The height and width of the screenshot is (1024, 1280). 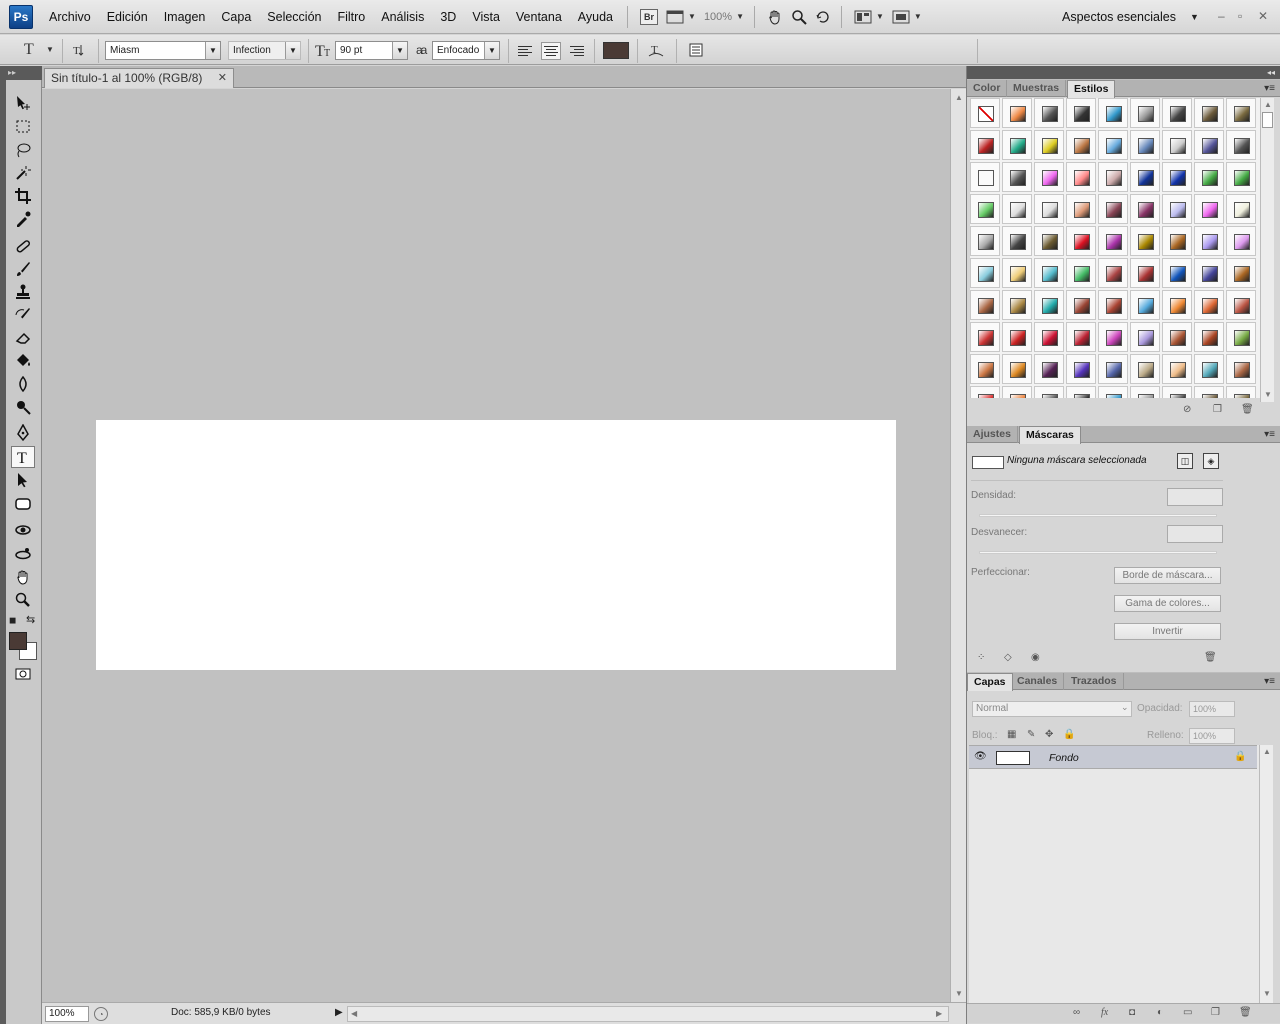 What do you see at coordinates (23, 315) in the screenshot?
I see `history-brush-tool` at bounding box center [23, 315].